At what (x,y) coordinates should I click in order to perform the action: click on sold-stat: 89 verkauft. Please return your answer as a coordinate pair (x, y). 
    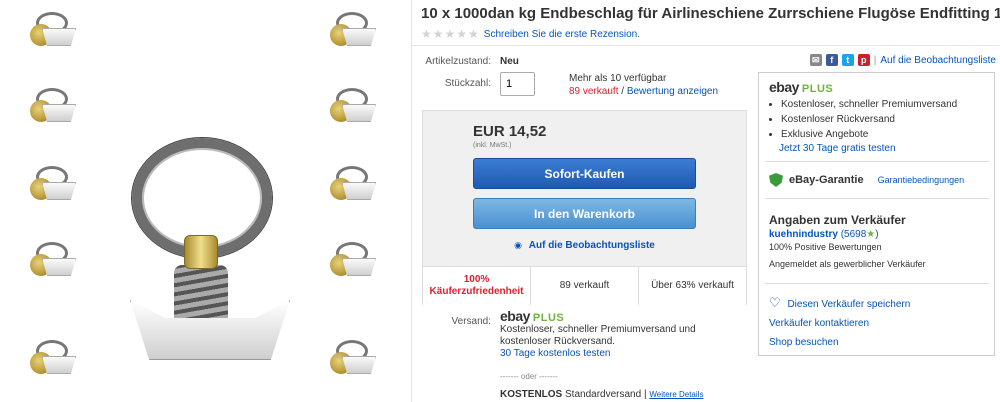
    Looking at the image, I should click on (585, 286).